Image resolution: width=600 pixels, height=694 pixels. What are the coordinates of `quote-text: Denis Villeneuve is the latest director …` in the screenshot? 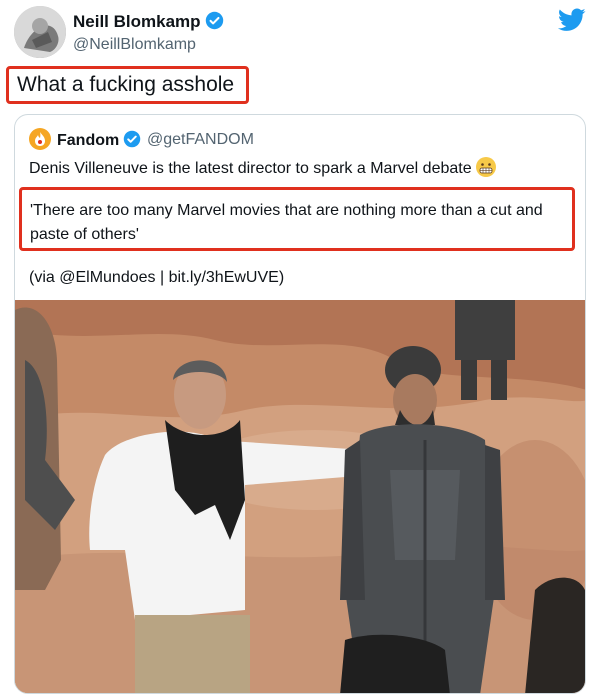 It's located at (262, 167).